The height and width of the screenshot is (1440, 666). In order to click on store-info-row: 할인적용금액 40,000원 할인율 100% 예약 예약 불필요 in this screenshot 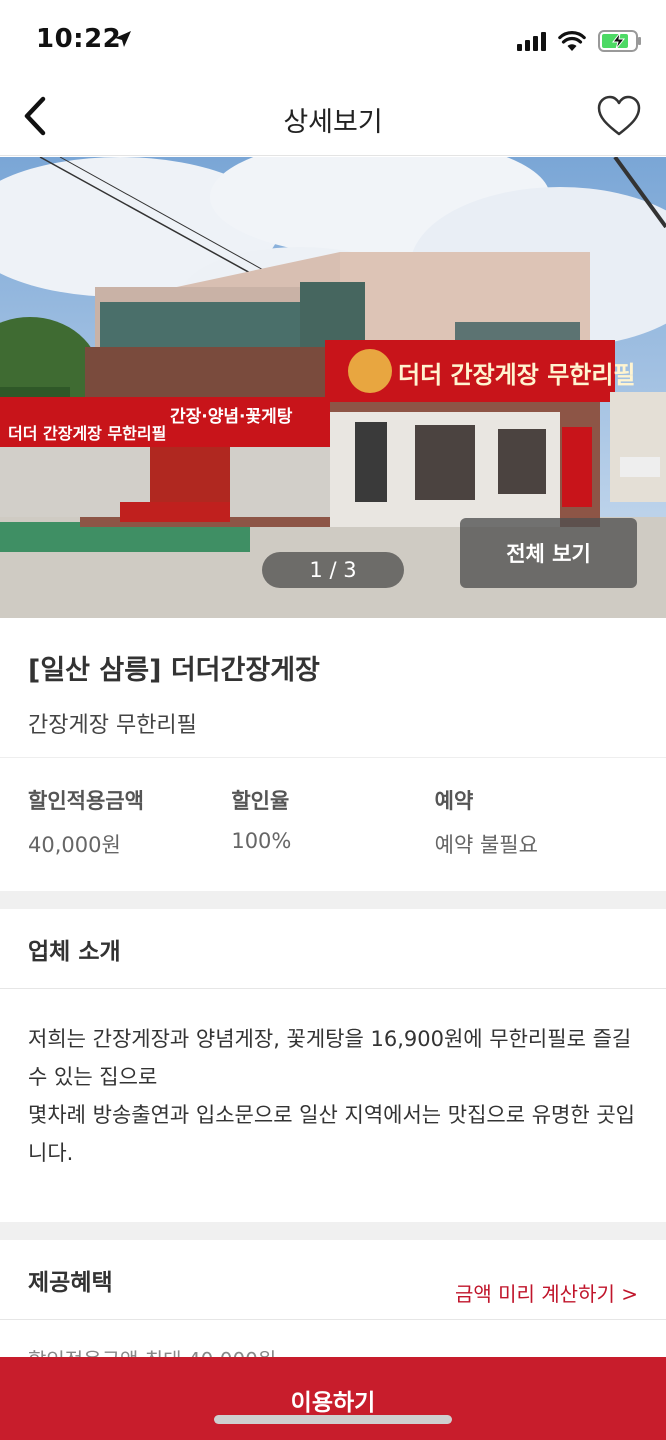, I will do `click(333, 825)`.